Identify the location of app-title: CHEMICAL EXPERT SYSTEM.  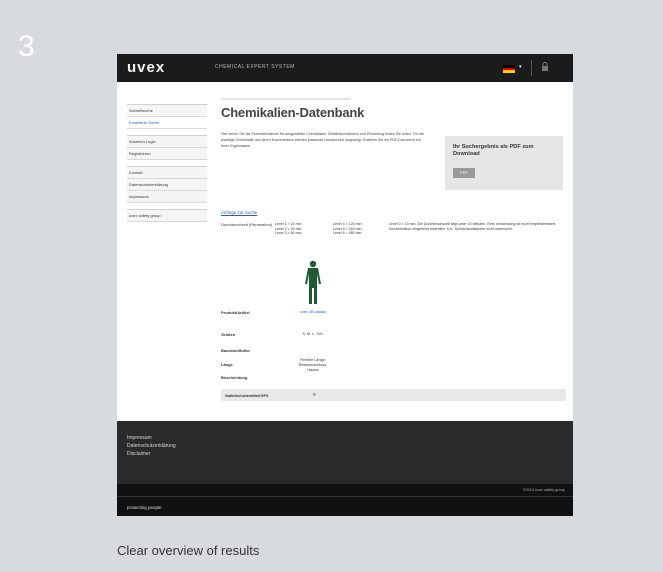
(255, 67).